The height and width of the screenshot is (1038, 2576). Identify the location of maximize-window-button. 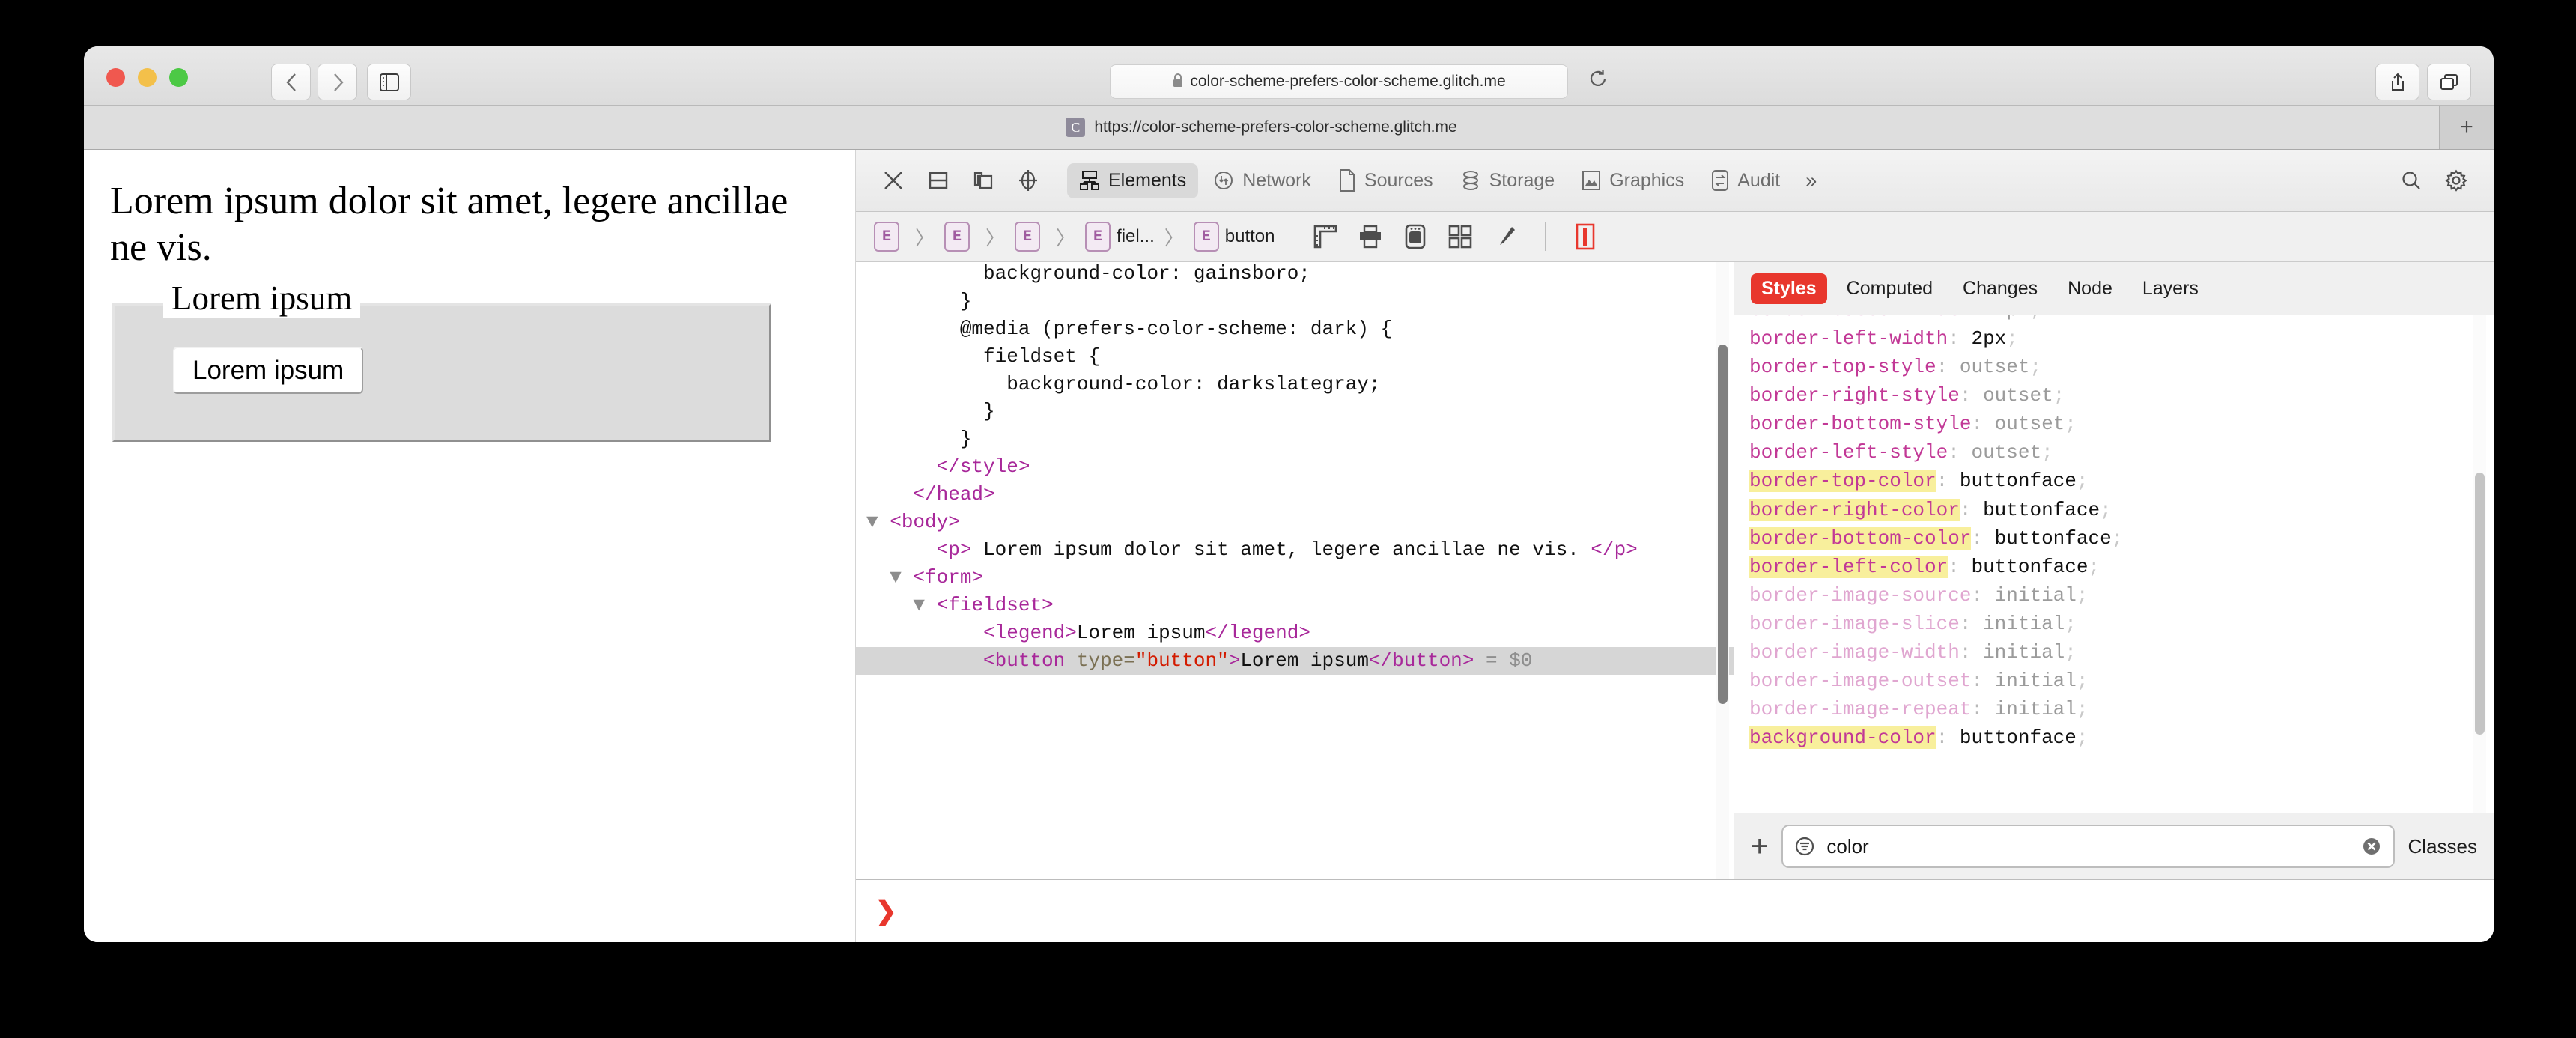
(178, 77).